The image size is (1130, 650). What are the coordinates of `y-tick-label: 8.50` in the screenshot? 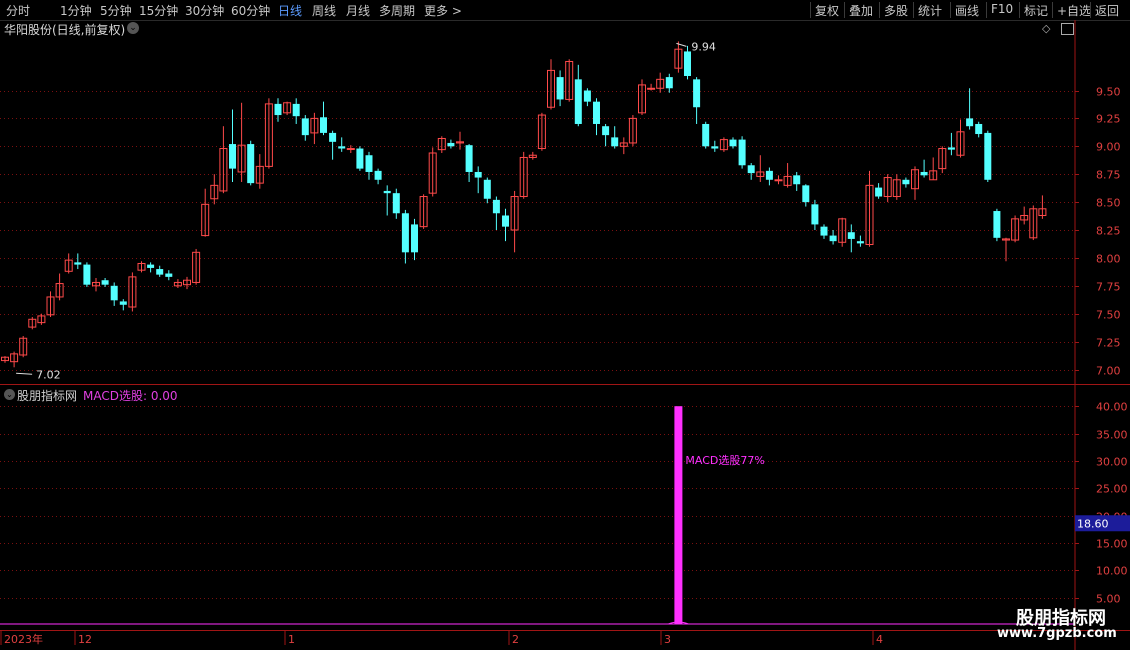 It's located at (1108, 203).